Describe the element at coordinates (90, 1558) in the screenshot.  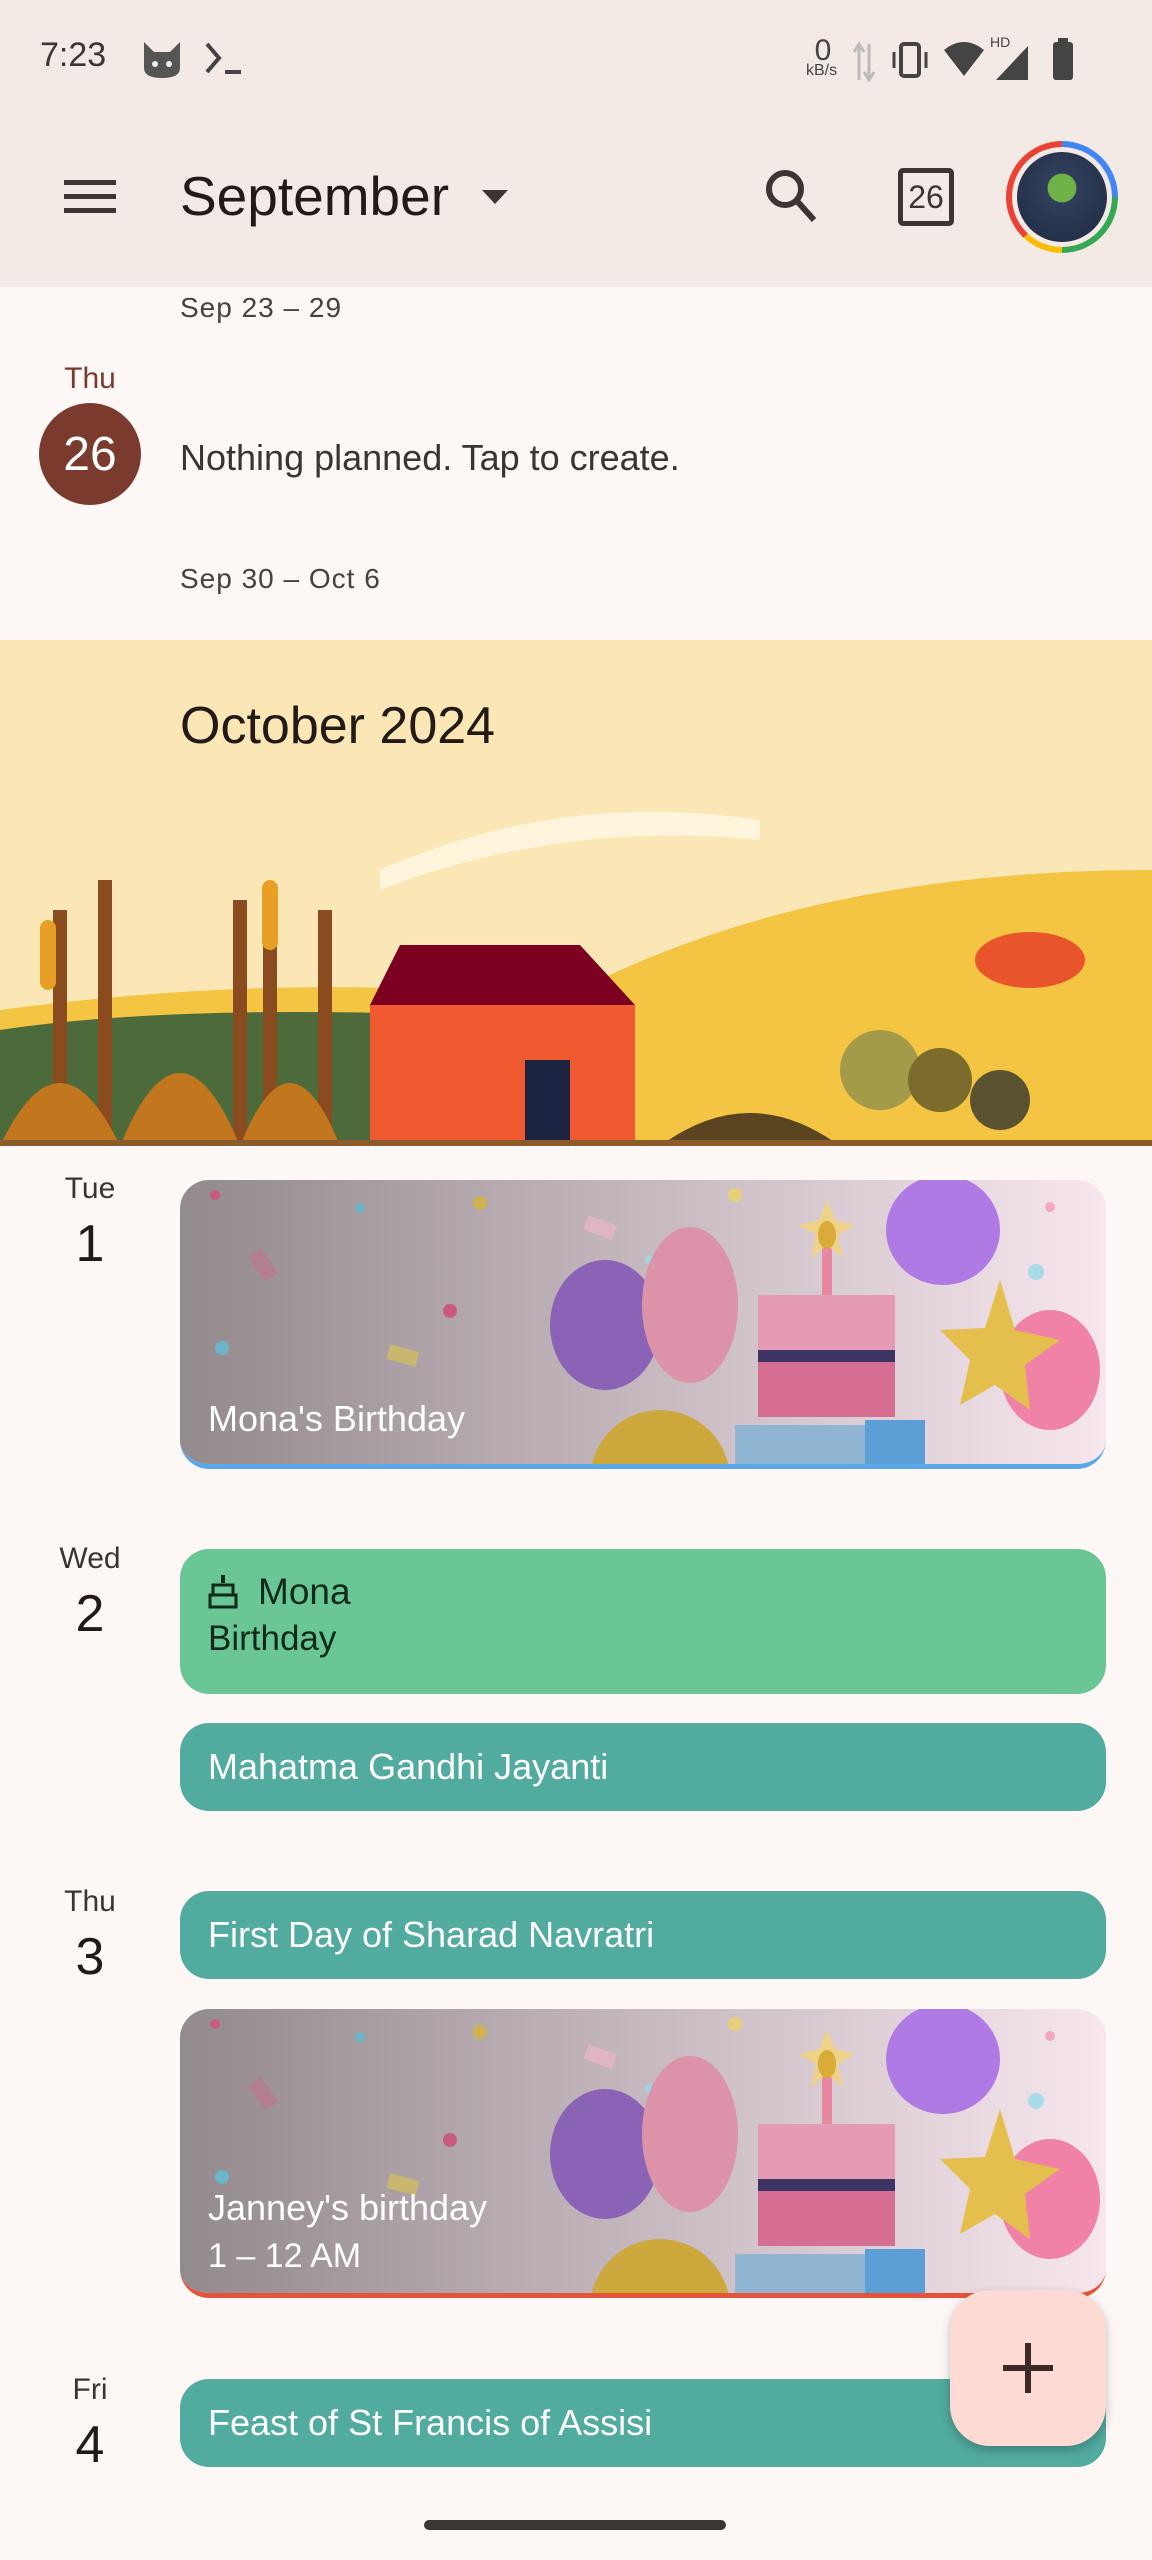
I see `day-dow: Wed` at that location.